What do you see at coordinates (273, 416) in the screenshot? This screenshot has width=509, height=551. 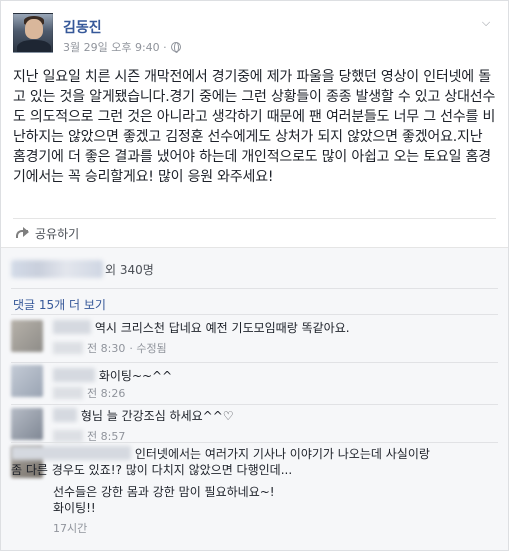 I see `comment-body: 형님 늘 간강조심 하세요^^♡` at bounding box center [273, 416].